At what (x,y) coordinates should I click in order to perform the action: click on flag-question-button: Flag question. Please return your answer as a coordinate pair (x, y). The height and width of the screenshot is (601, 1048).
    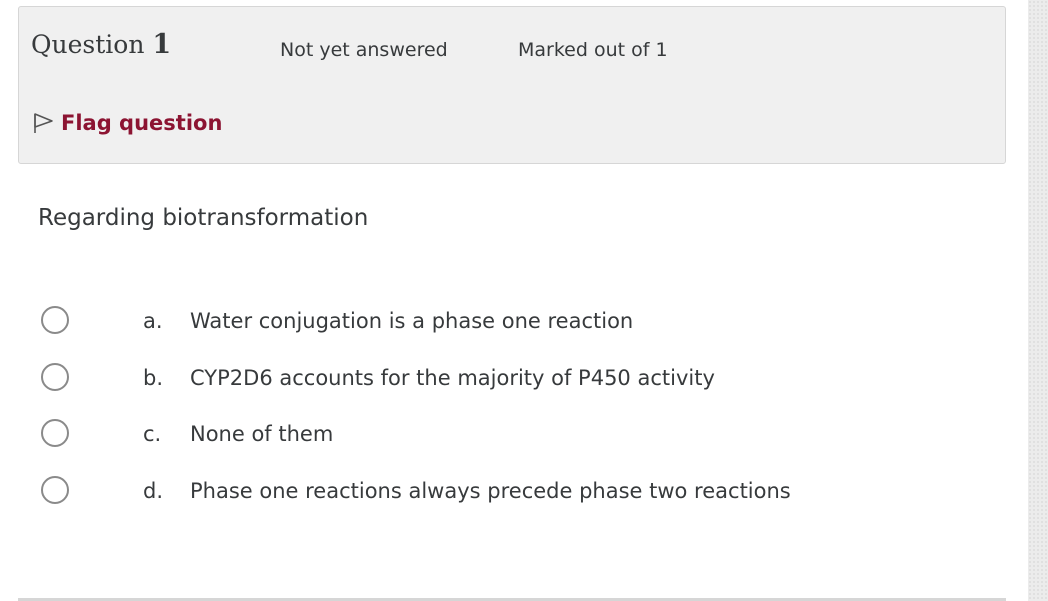
    Looking at the image, I should click on (127, 123).